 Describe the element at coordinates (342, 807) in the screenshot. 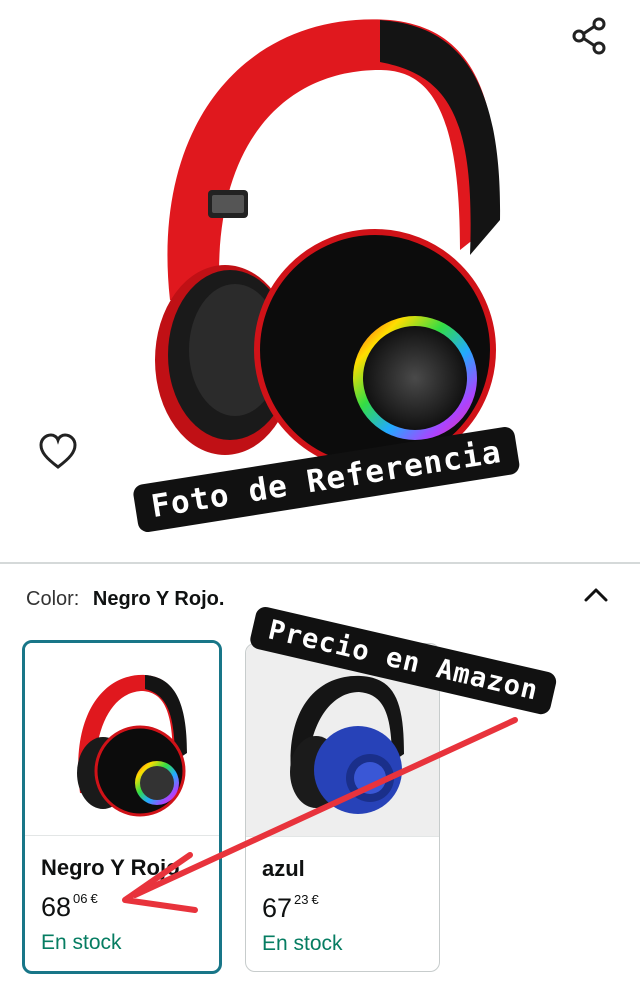

I see `color-option-blue: azul 67 23 € En stock` at that location.